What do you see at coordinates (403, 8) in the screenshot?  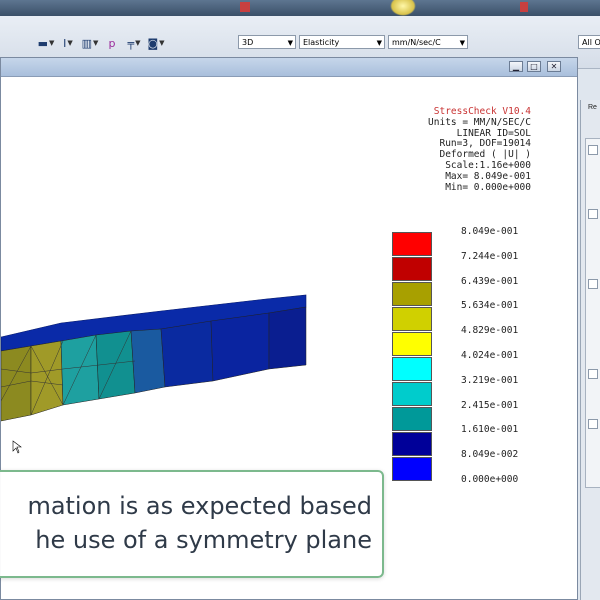 I see `taskbar-glow` at bounding box center [403, 8].